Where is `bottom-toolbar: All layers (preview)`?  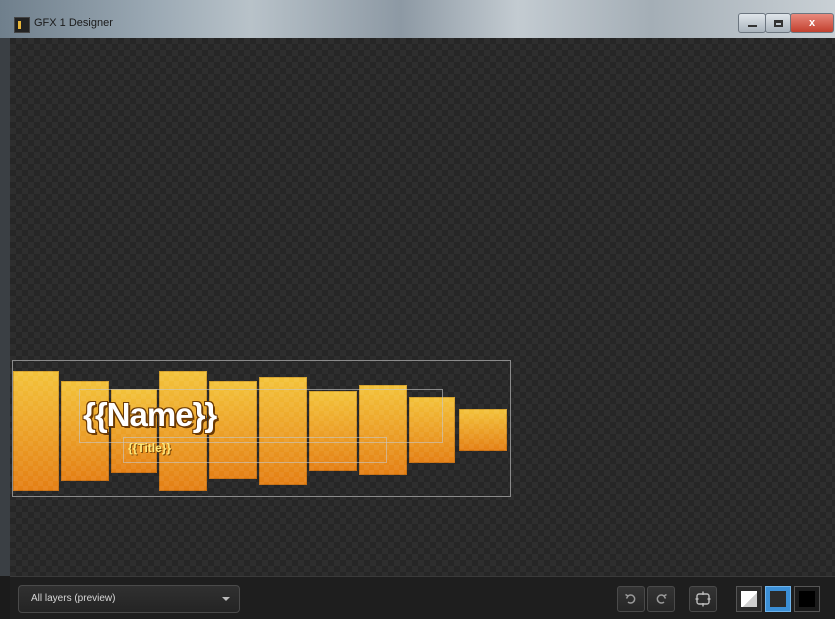 bottom-toolbar: All layers (preview) is located at coordinates (422, 597).